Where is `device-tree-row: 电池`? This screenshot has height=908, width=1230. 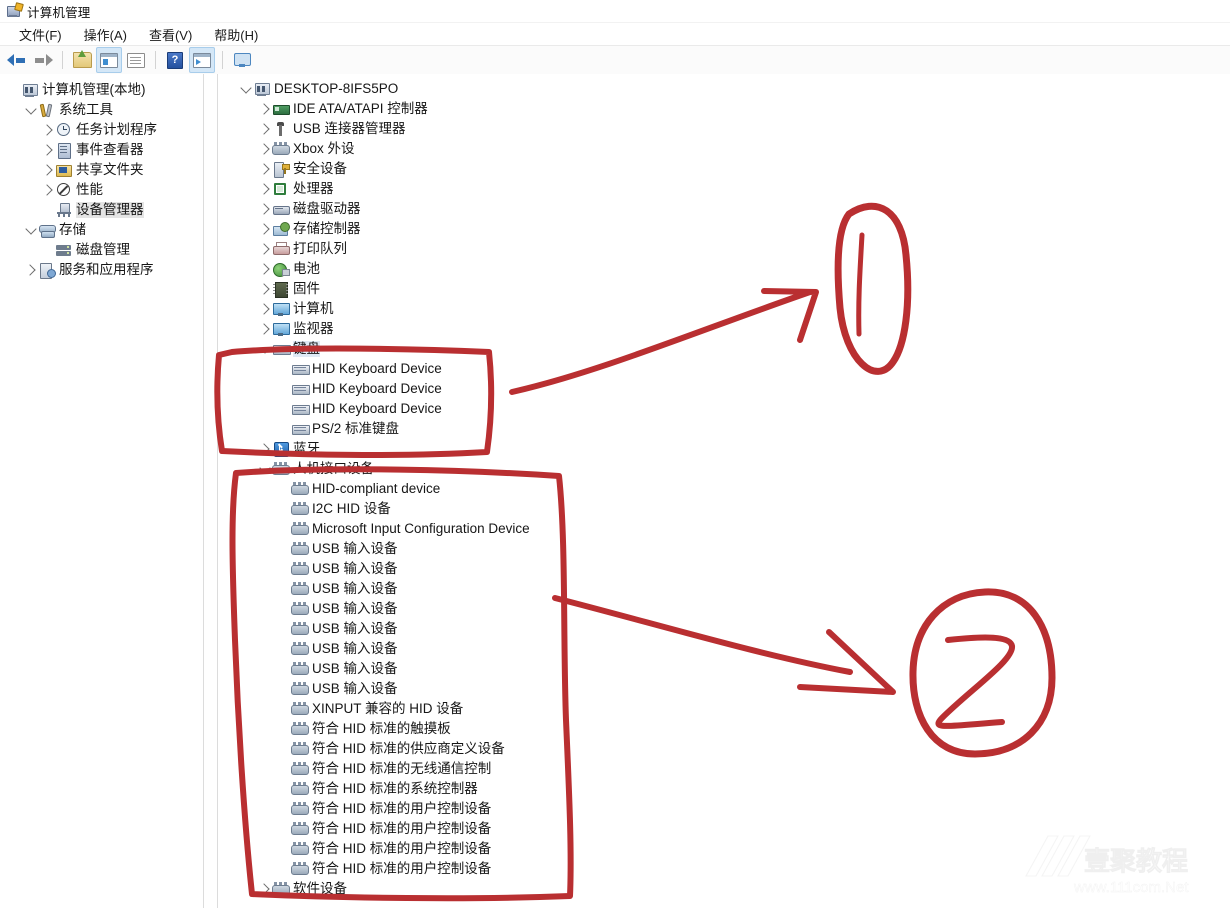 device-tree-row: 电池 is located at coordinates (724, 269).